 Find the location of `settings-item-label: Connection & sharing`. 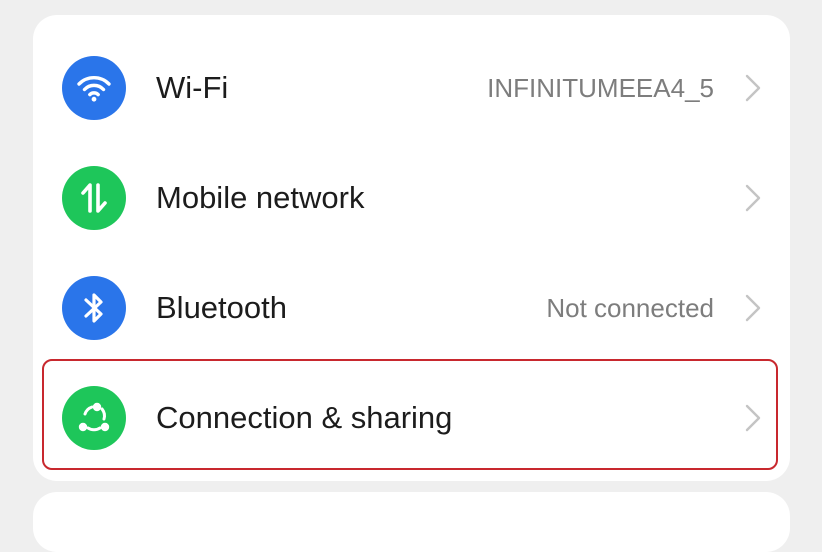

settings-item-label: Connection & sharing is located at coordinates (304, 417).